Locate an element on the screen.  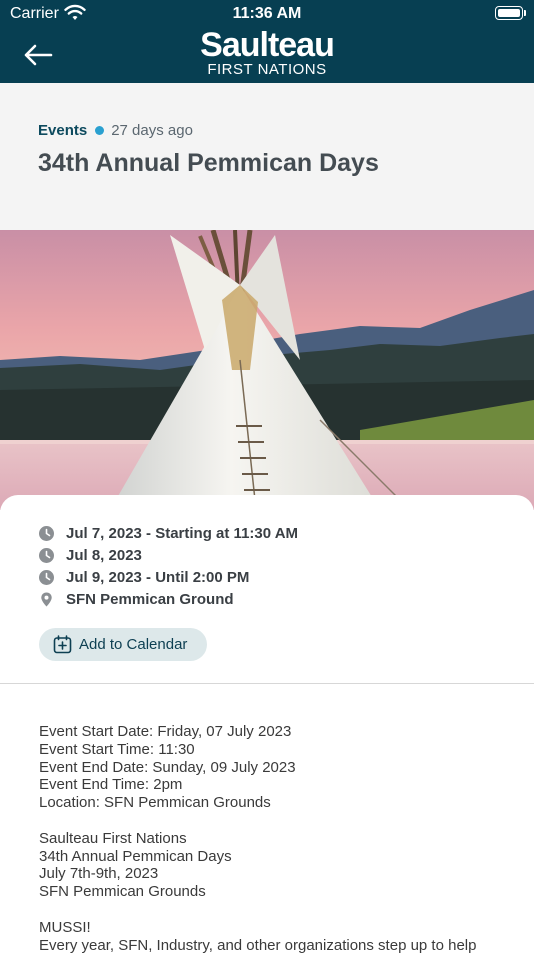
add-to-calendar-label: Add to Calendar is located at coordinates (133, 644).